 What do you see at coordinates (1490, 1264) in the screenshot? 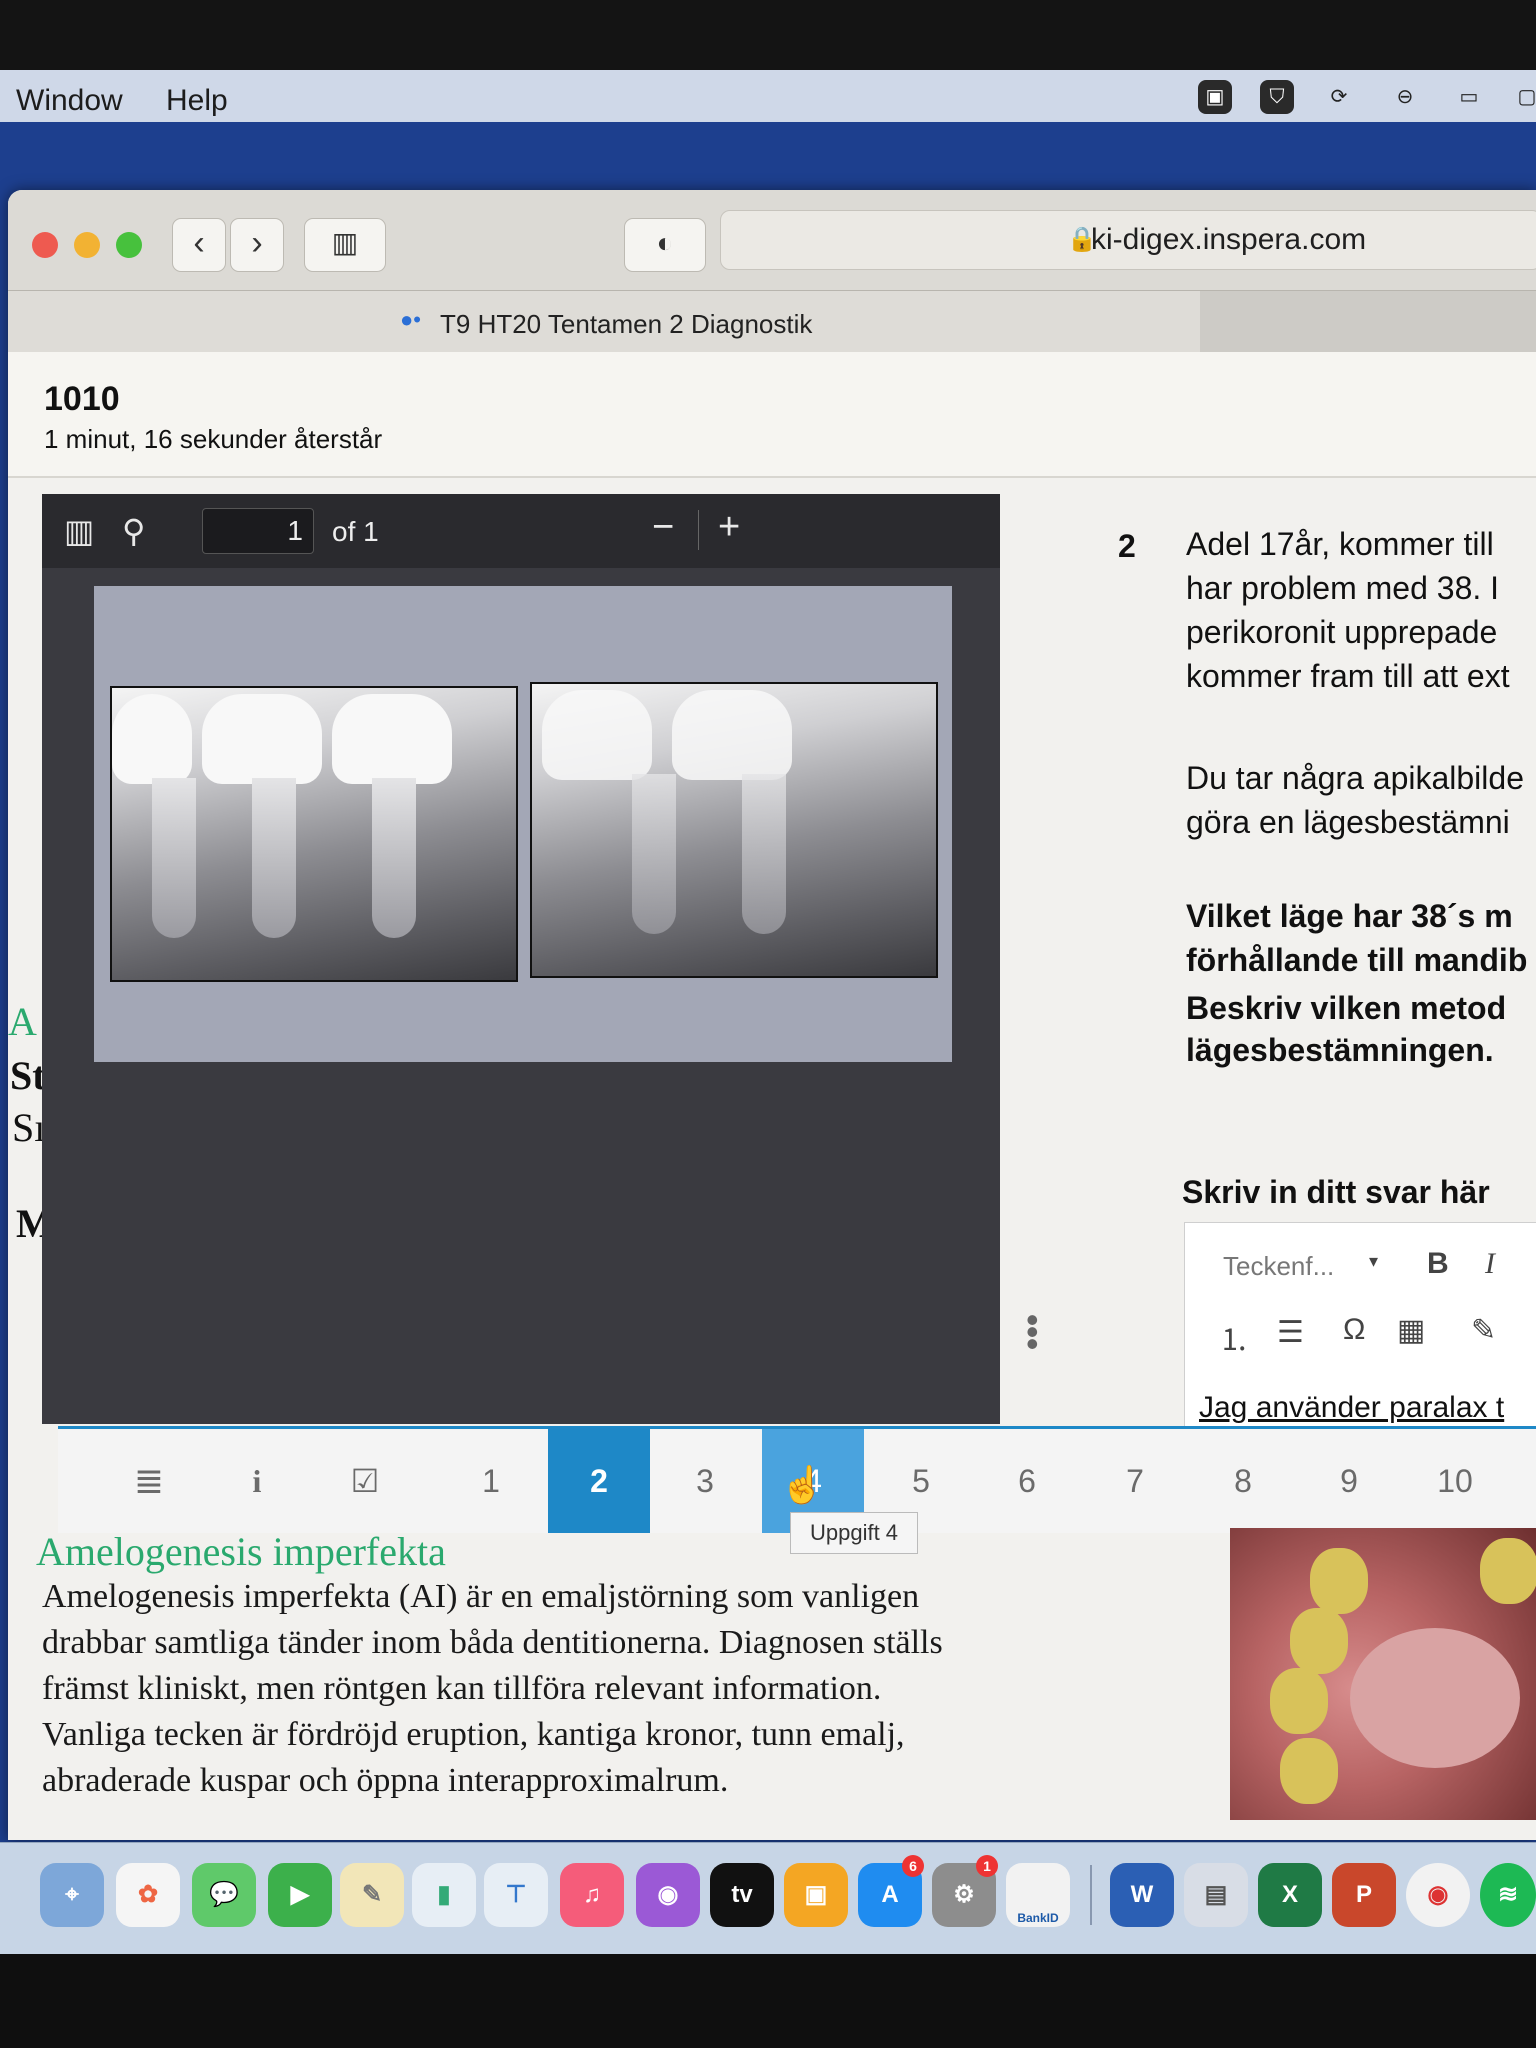
I see `italic-button: I` at bounding box center [1490, 1264].